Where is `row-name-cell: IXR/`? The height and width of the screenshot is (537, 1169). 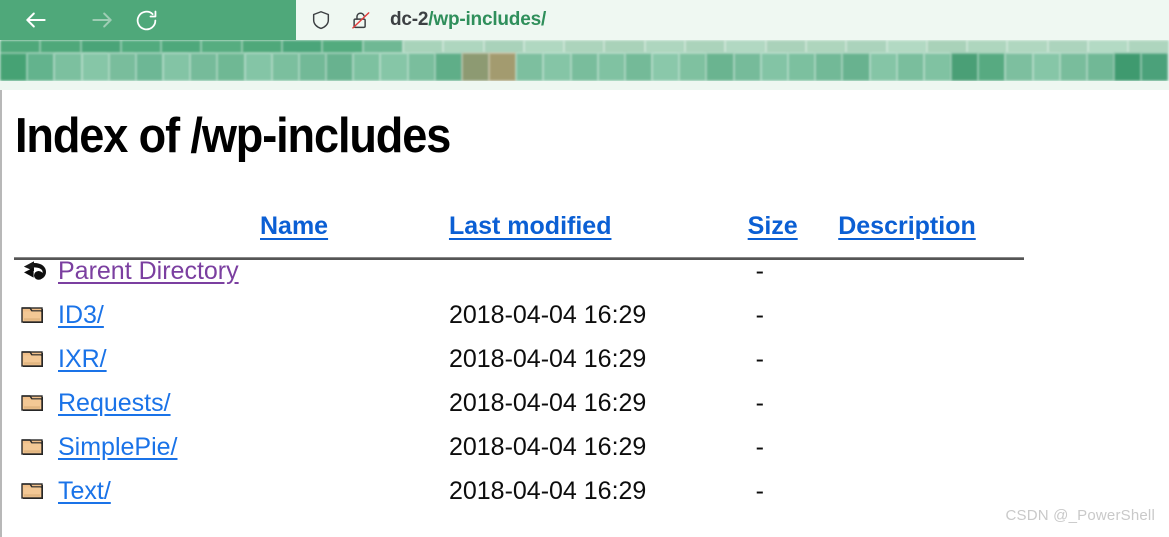
row-name-cell: IXR/ is located at coordinates (235, 359).